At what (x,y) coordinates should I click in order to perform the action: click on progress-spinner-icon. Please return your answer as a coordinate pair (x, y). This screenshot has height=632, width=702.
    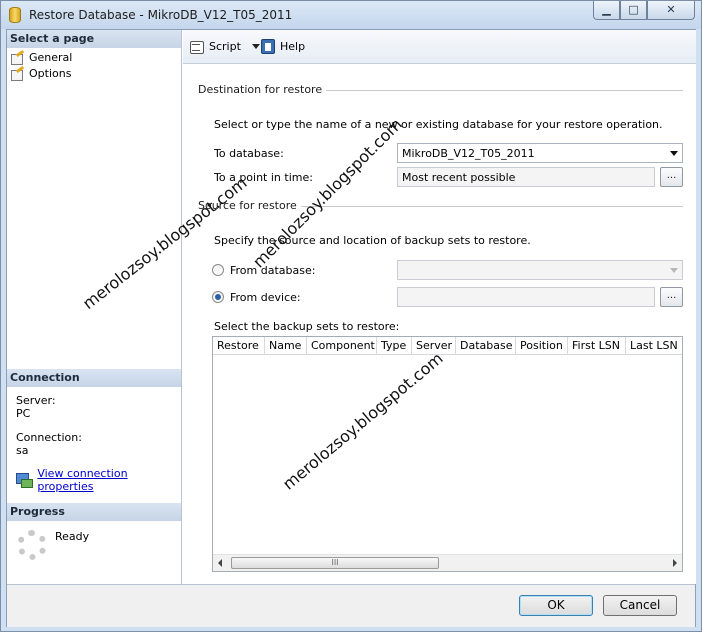
    Looking at the image, I should click on (32, 545).